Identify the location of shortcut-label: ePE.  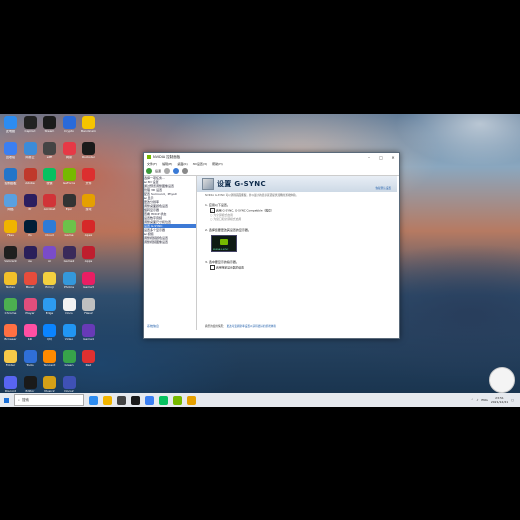
(49, 157).